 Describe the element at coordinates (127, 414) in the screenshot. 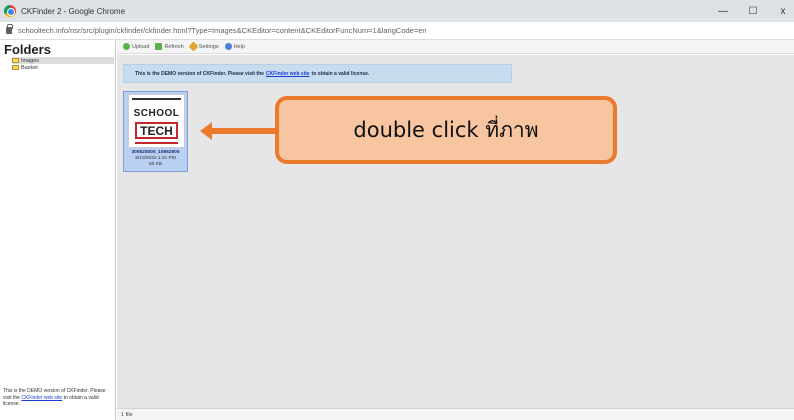

I see `file-count: 1 file` at that location.